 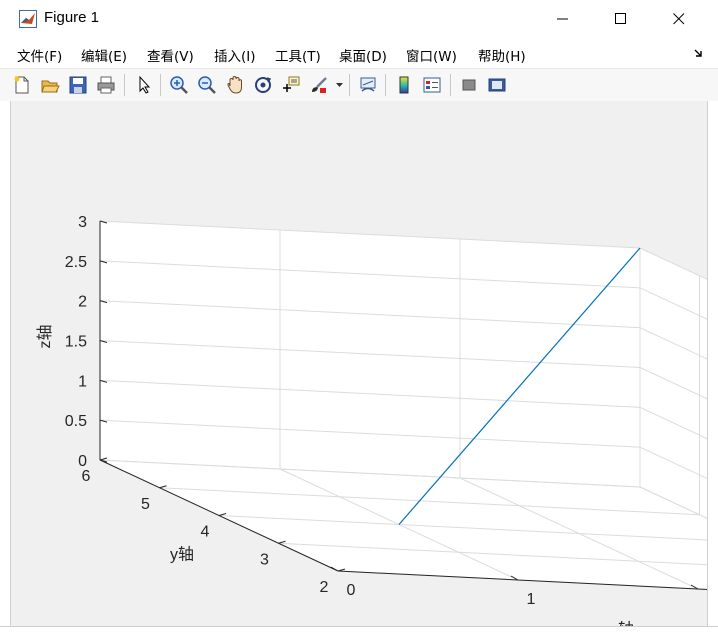 I want to click on x-tick-label: 1, so click(x=531, y=599).